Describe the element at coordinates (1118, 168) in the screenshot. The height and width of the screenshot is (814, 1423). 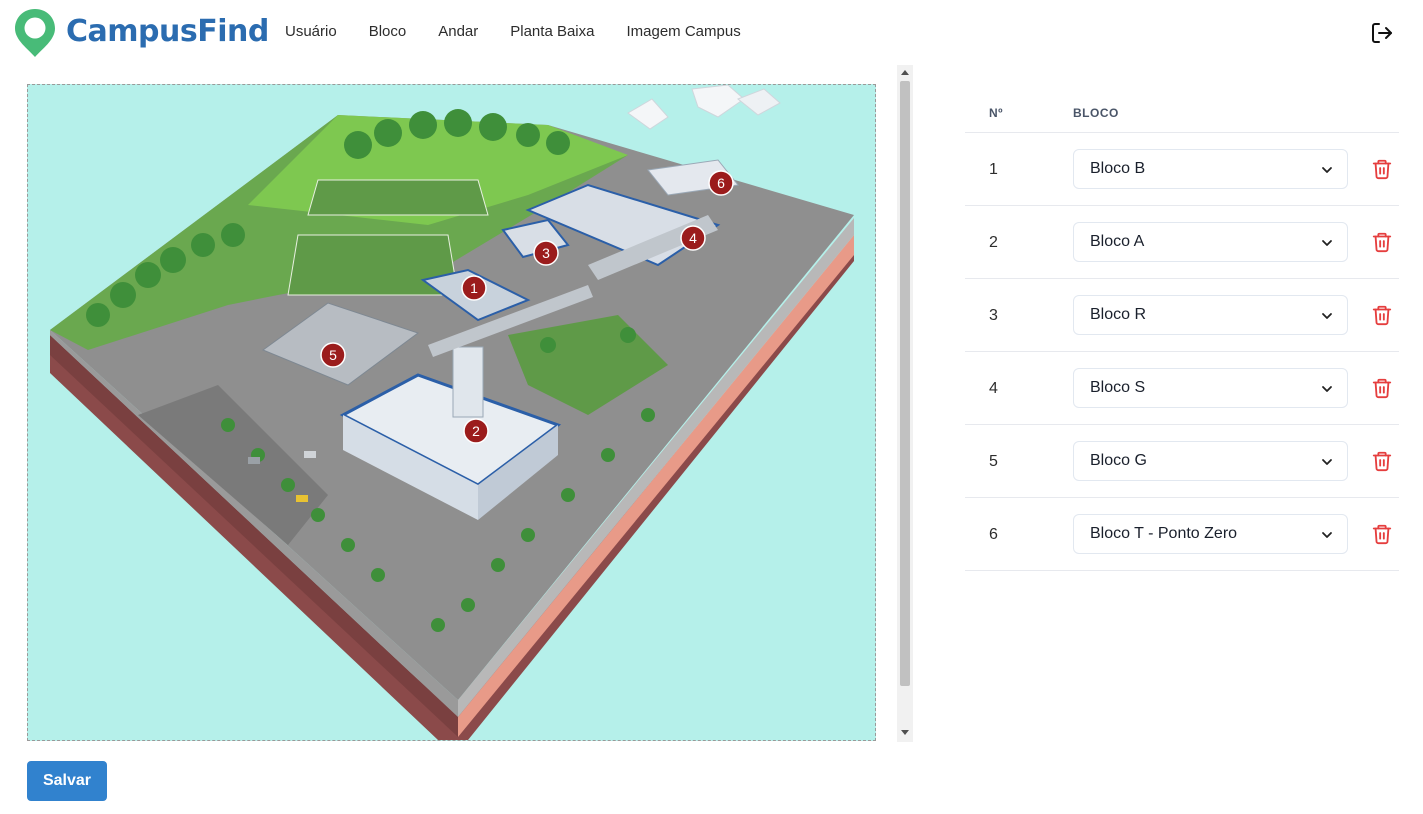
I see `bloco-select-value: Bloco B` at that location.